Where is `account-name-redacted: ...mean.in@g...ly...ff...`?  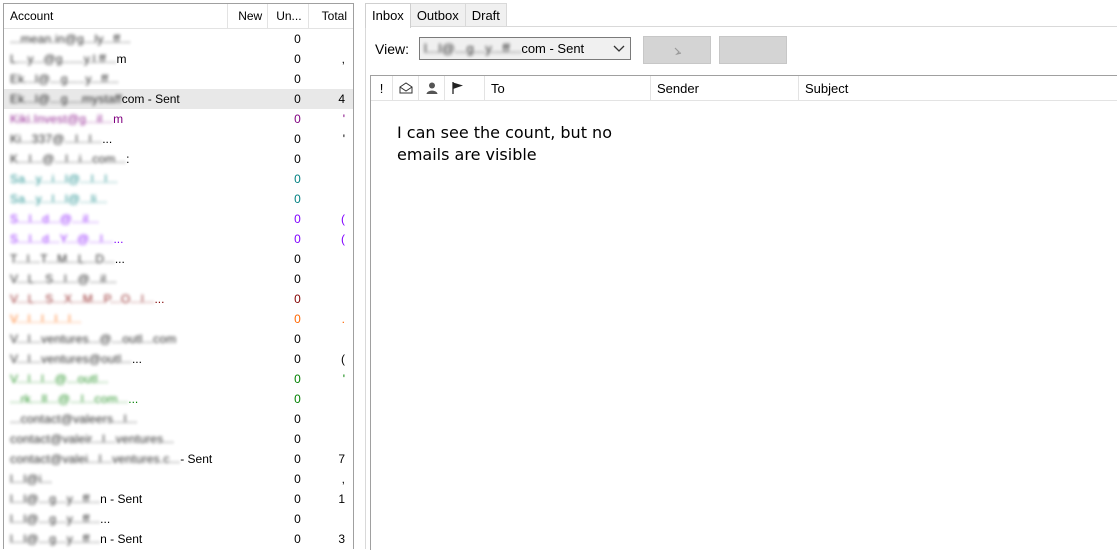
account-name-redacted: ...mean.in@g...ly...ff... is located at coordinates (70, 39).